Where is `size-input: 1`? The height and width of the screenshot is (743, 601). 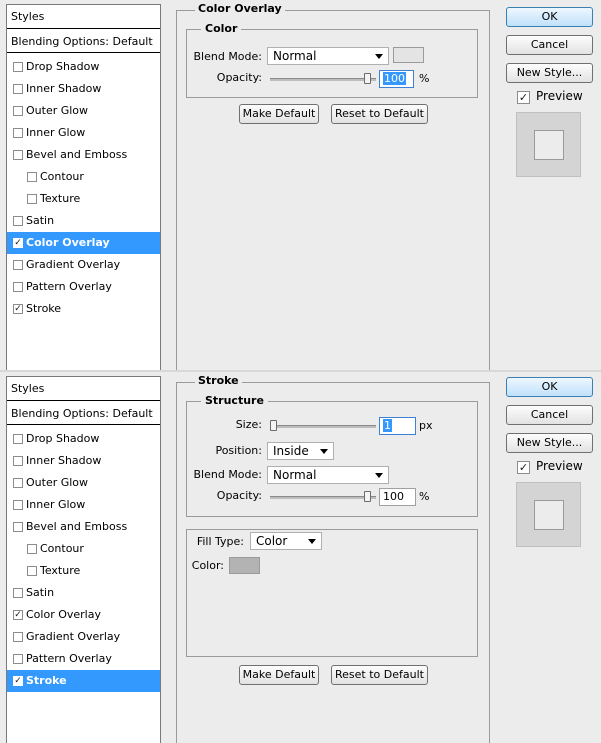 size-input: 1 is located at coordinates (397, 426).